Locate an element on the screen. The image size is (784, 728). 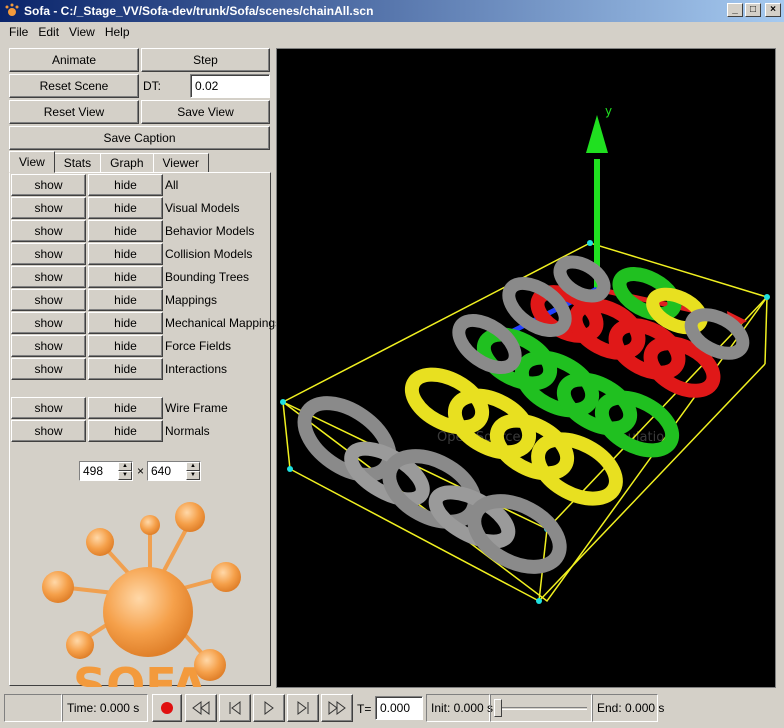
rewind-icon is located at coordinates (201, 708).